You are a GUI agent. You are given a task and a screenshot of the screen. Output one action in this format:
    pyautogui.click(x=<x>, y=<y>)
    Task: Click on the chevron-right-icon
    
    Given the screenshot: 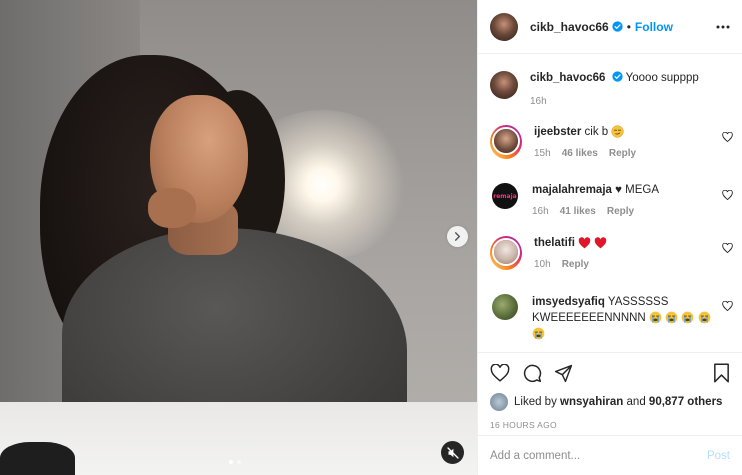 What is the action you would take?
    pyautogui.click(x=457, y=236)
    